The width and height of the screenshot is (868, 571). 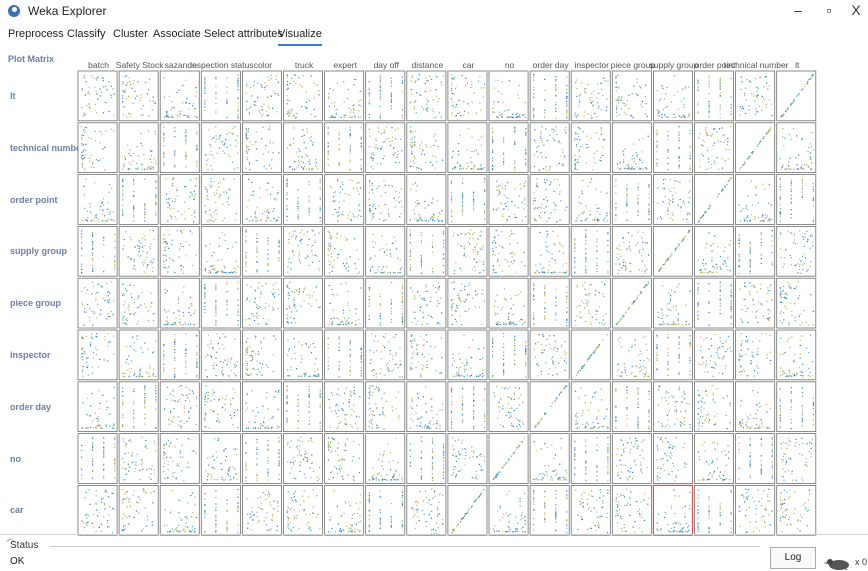 I want to click on log-button: Log, so click(x=793, y=558).